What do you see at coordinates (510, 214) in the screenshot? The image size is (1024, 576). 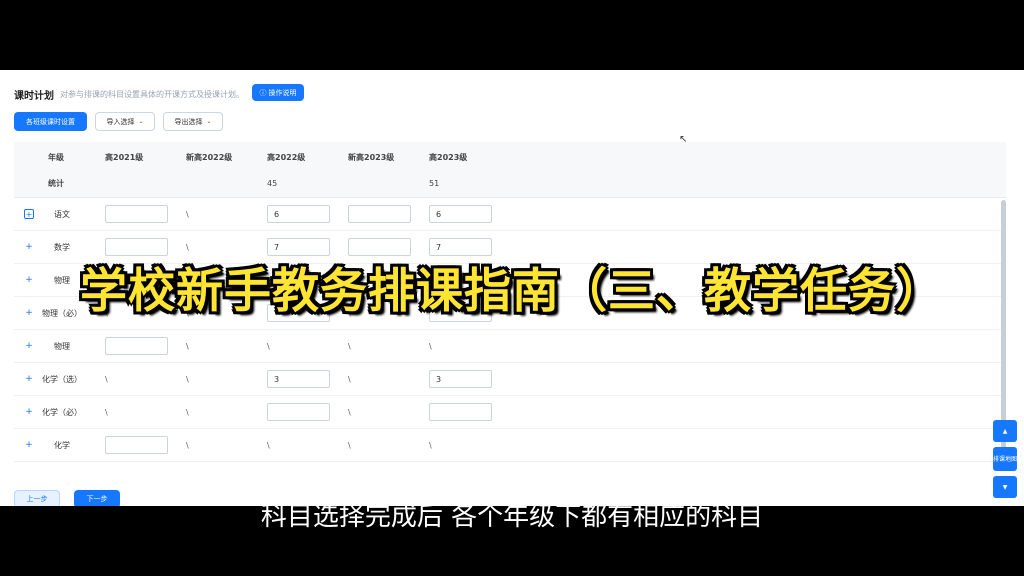 I see `table-row: + 语文 \ 6 6` at bounding box center [510, 214].